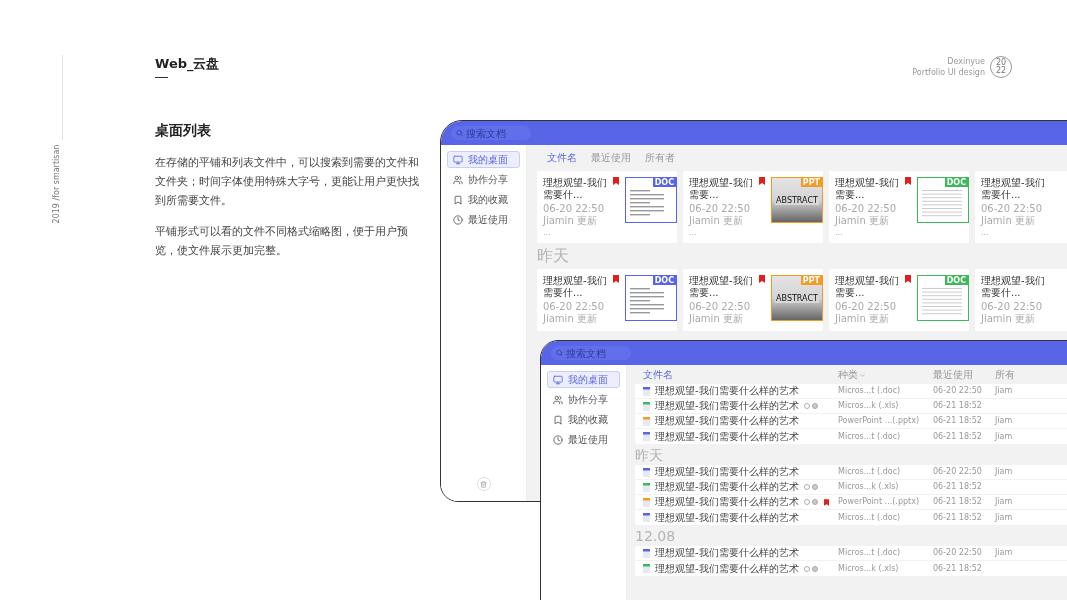 The image size is (1067, 600). I want to click on file-card: 理想观望-我们需要... 06-20 22:50 Jiamin 更新 ... DOC, so click(899, 207).